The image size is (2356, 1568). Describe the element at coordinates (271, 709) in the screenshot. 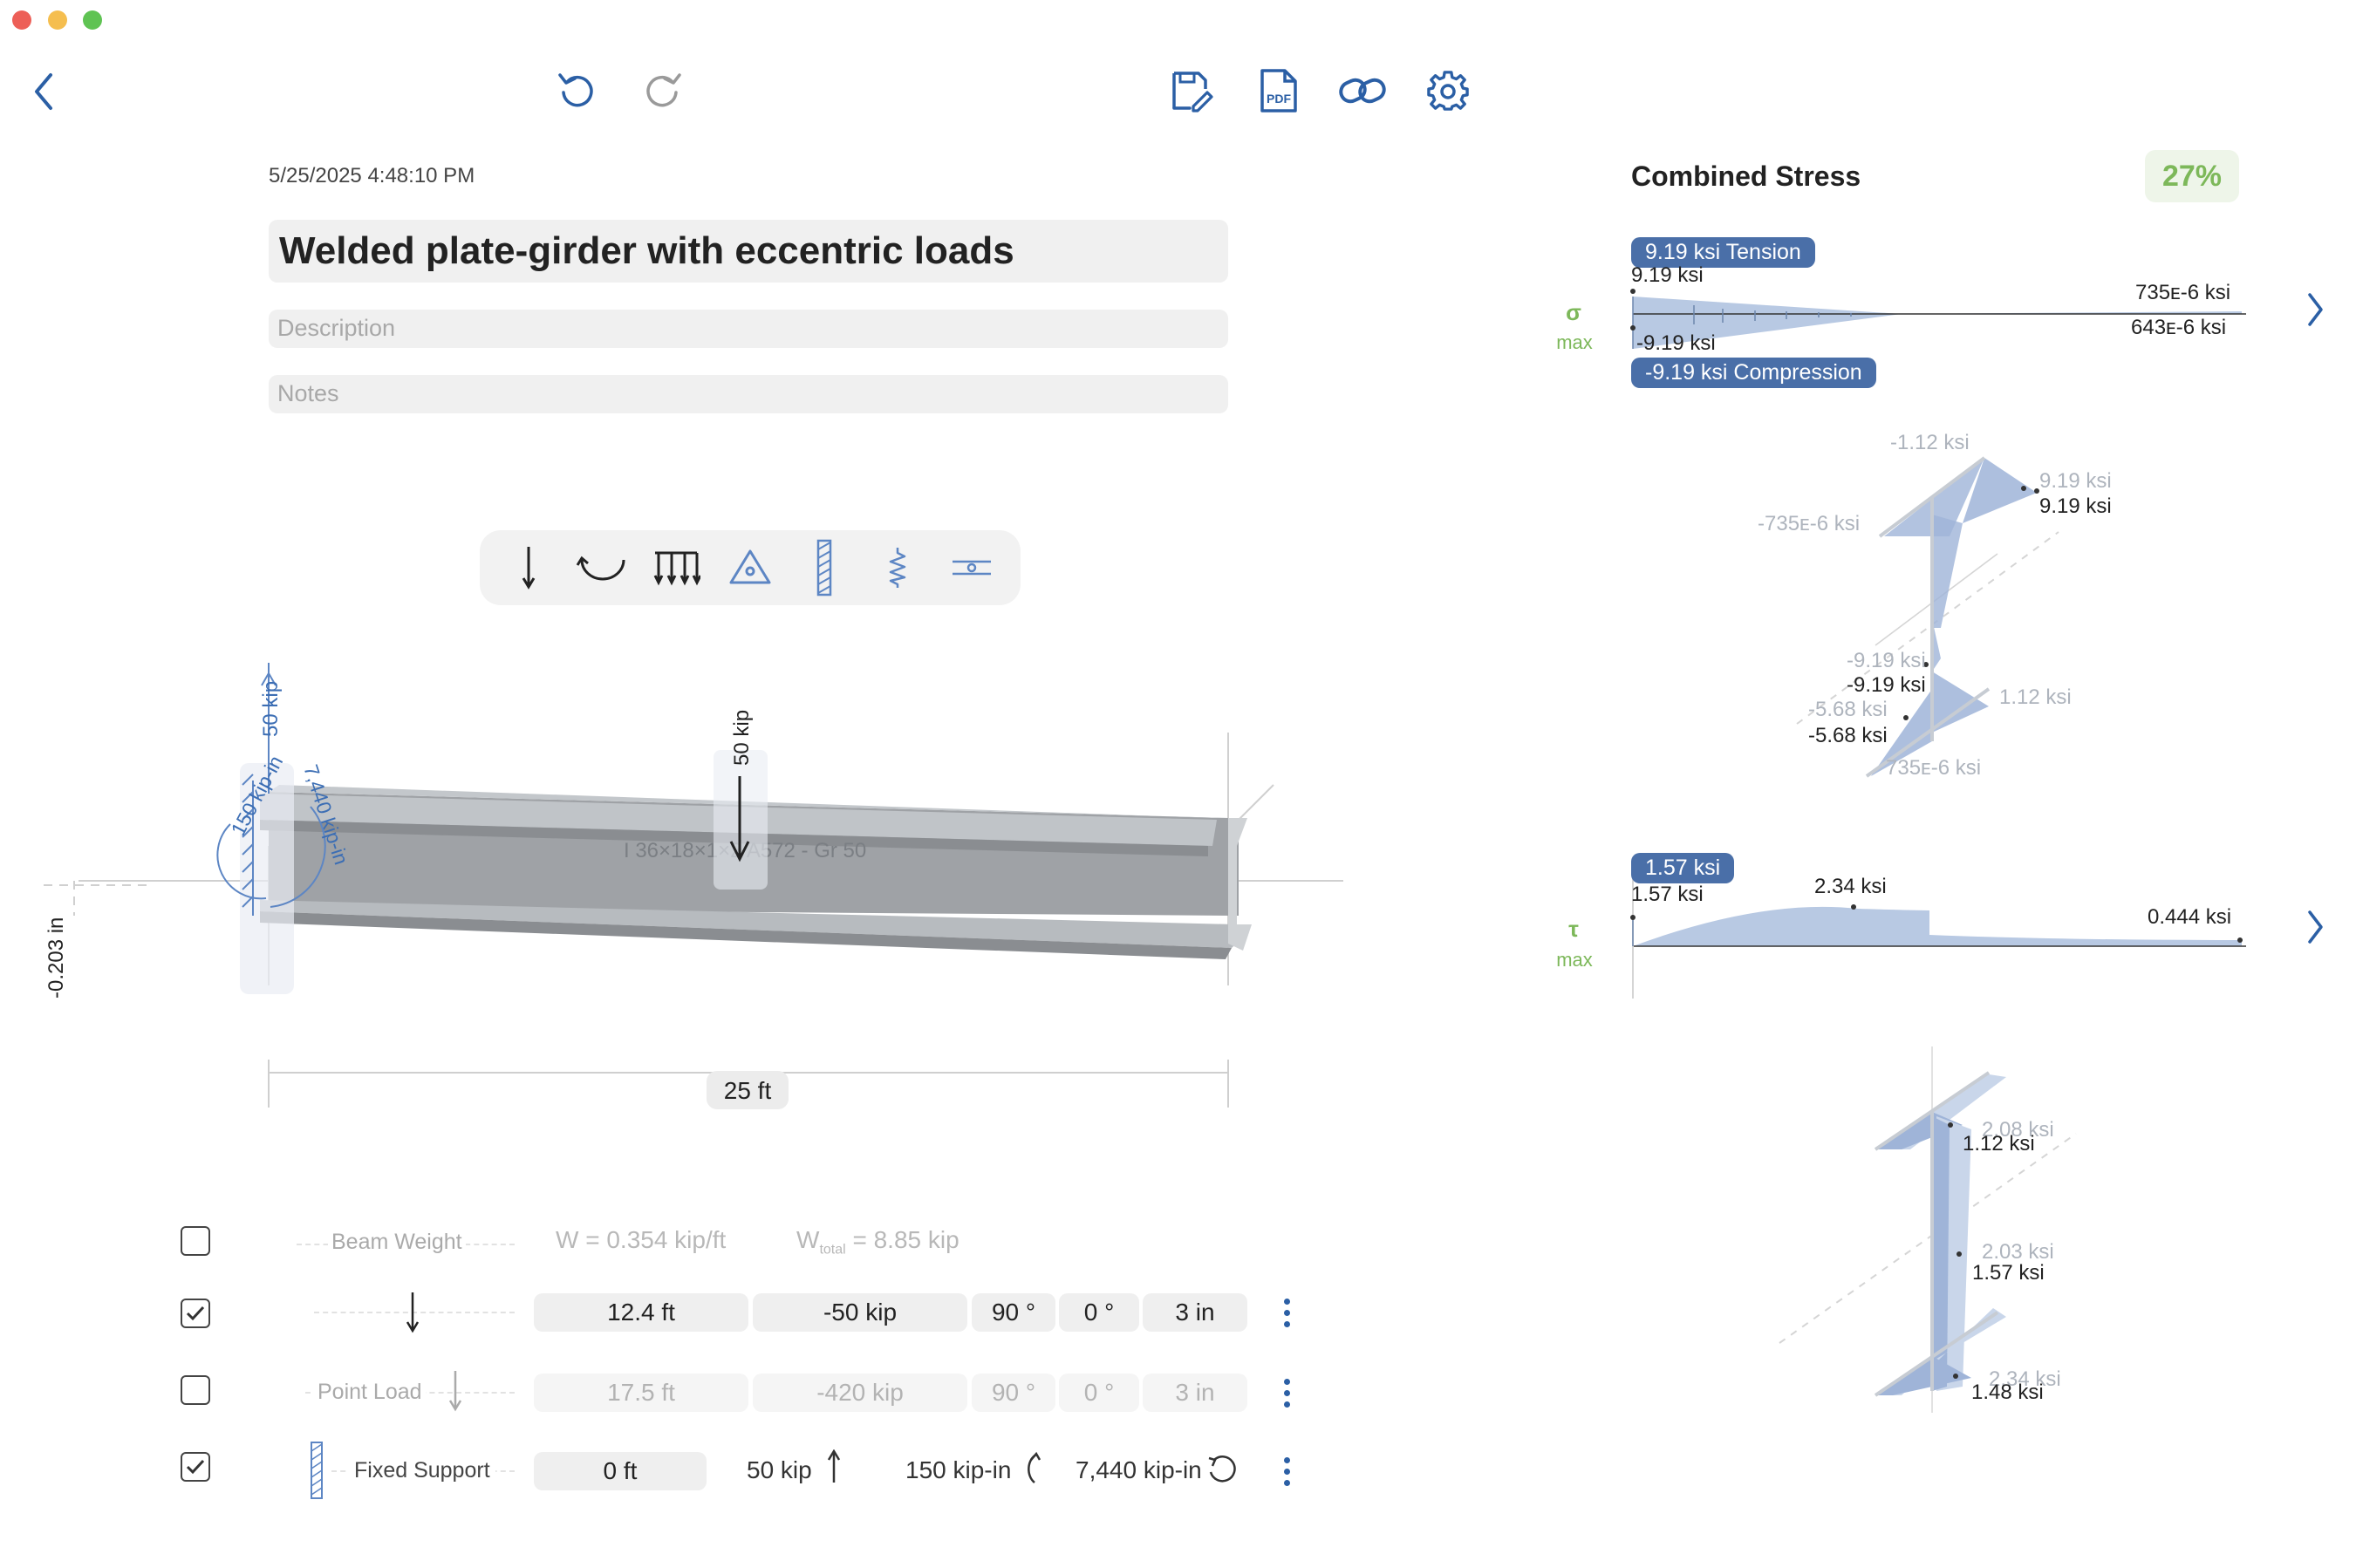

I see `support-reaction-force: 50 kip` at that location.